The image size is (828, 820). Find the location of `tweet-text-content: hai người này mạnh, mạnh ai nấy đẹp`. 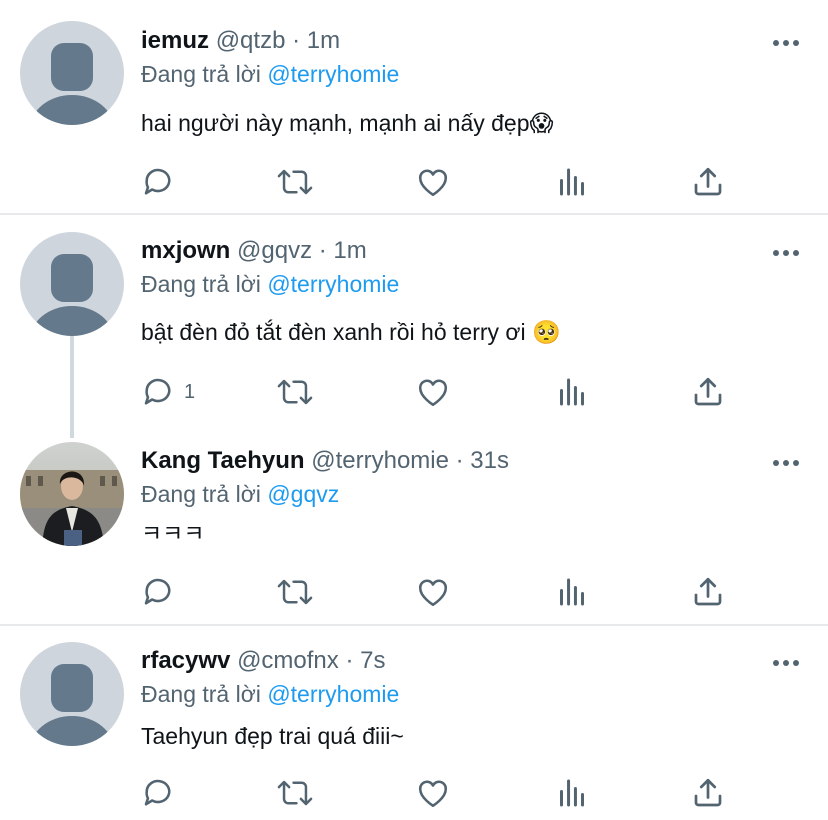

tweet-text-content: hai người này mạnh, mạnh ai nấy đẹp is located at coordinates (335, 123).